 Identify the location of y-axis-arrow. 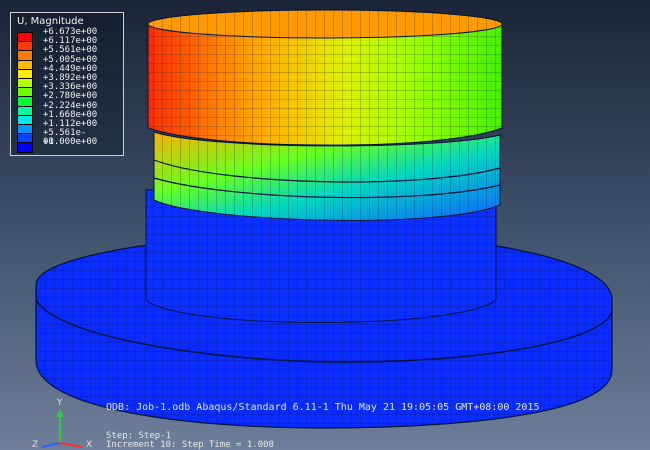
(60, 413).